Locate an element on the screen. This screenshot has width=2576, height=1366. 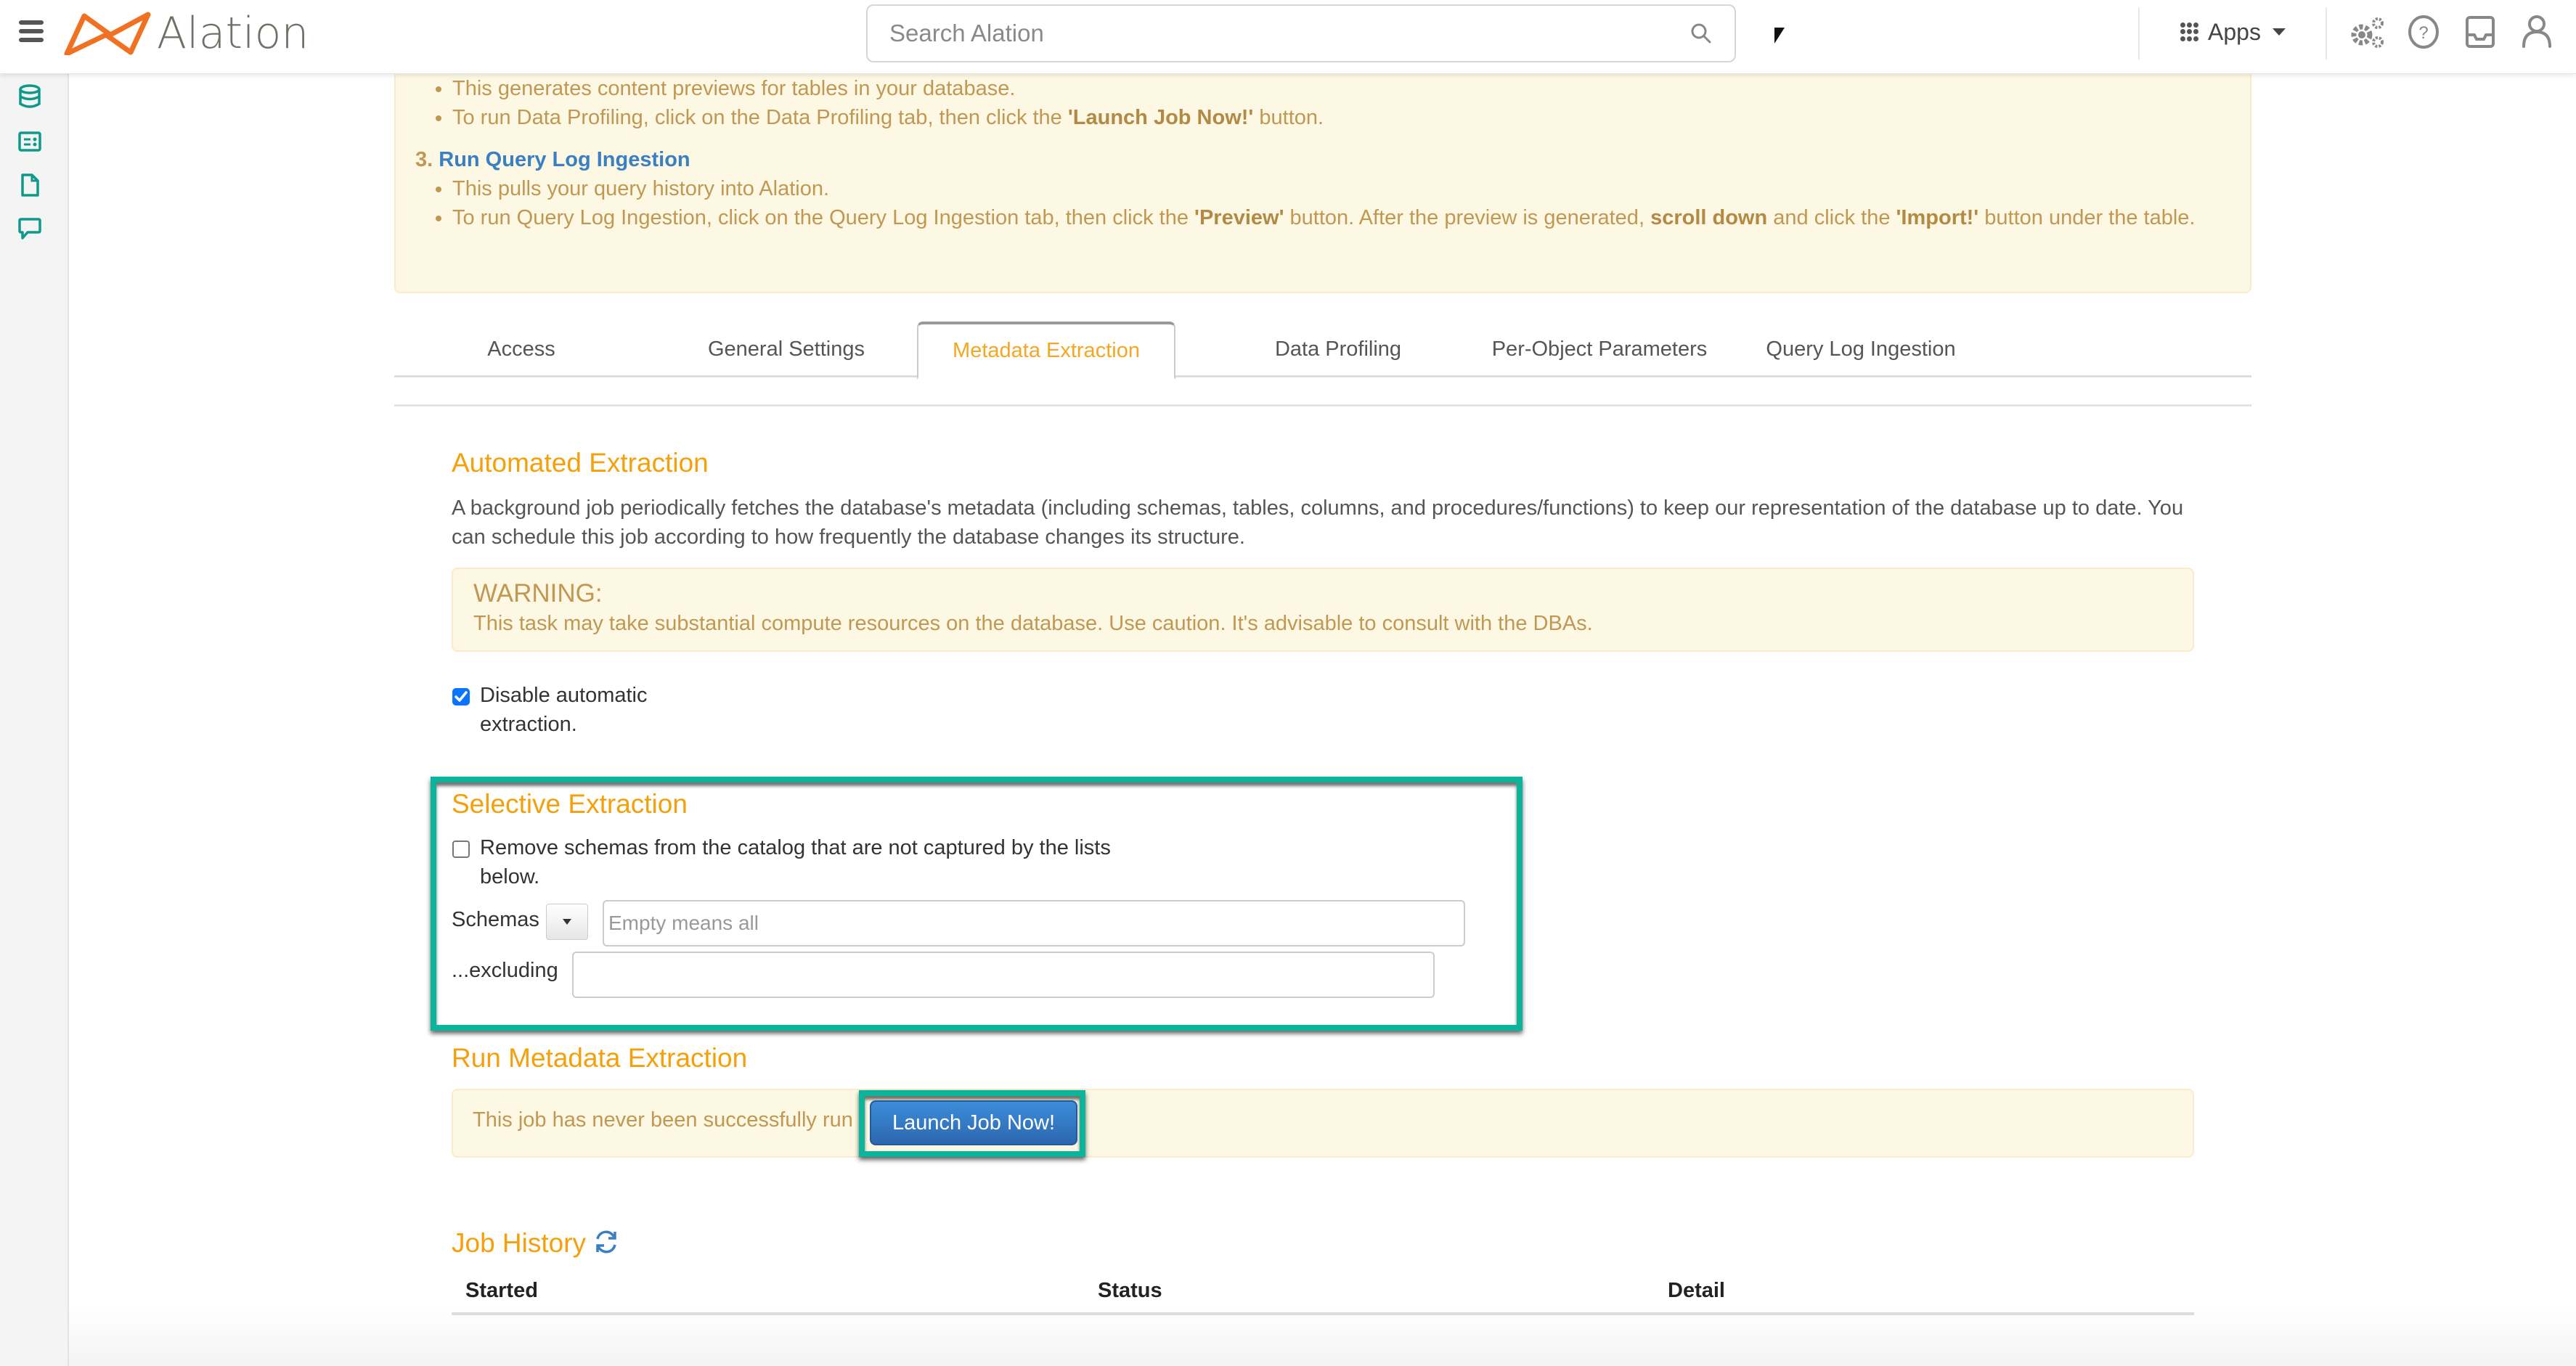
column-header-detail: Detail is located at coordinates (1696, 1291).